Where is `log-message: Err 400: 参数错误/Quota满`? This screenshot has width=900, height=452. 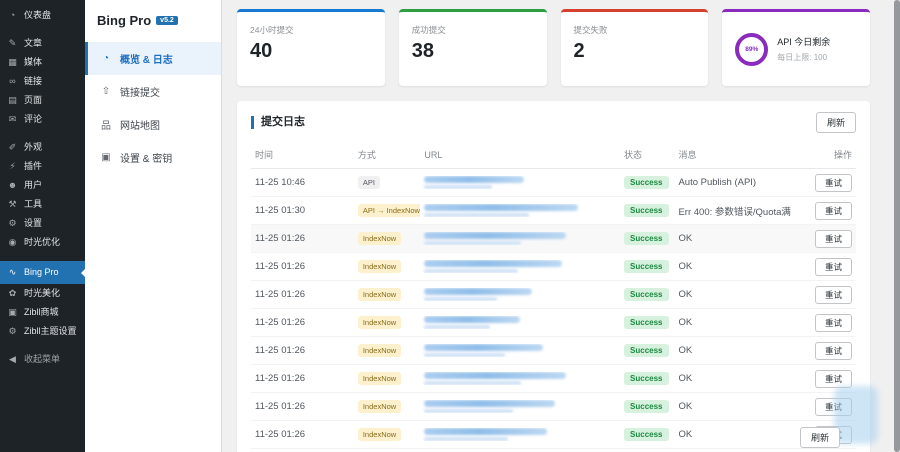 log-message: Err 400: 参数错误/Quota满 is located at coordinates (734, 212).